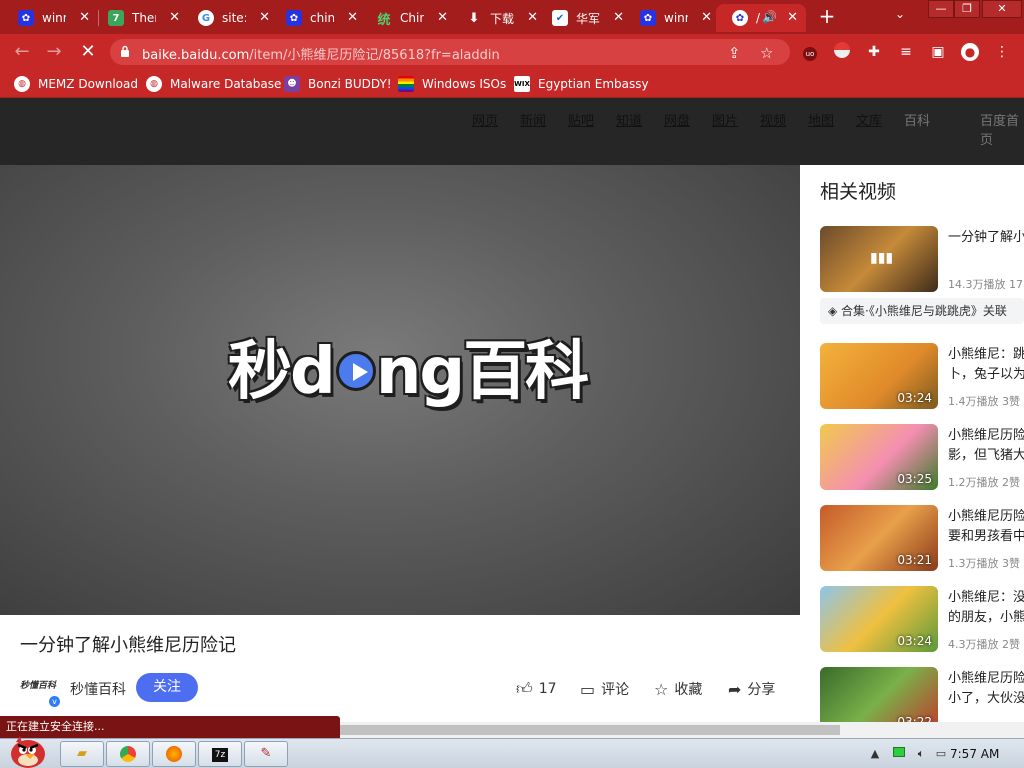 The image size is (1024, 768). I want to click on share-button: ➦ 分享, so click(751, 689).